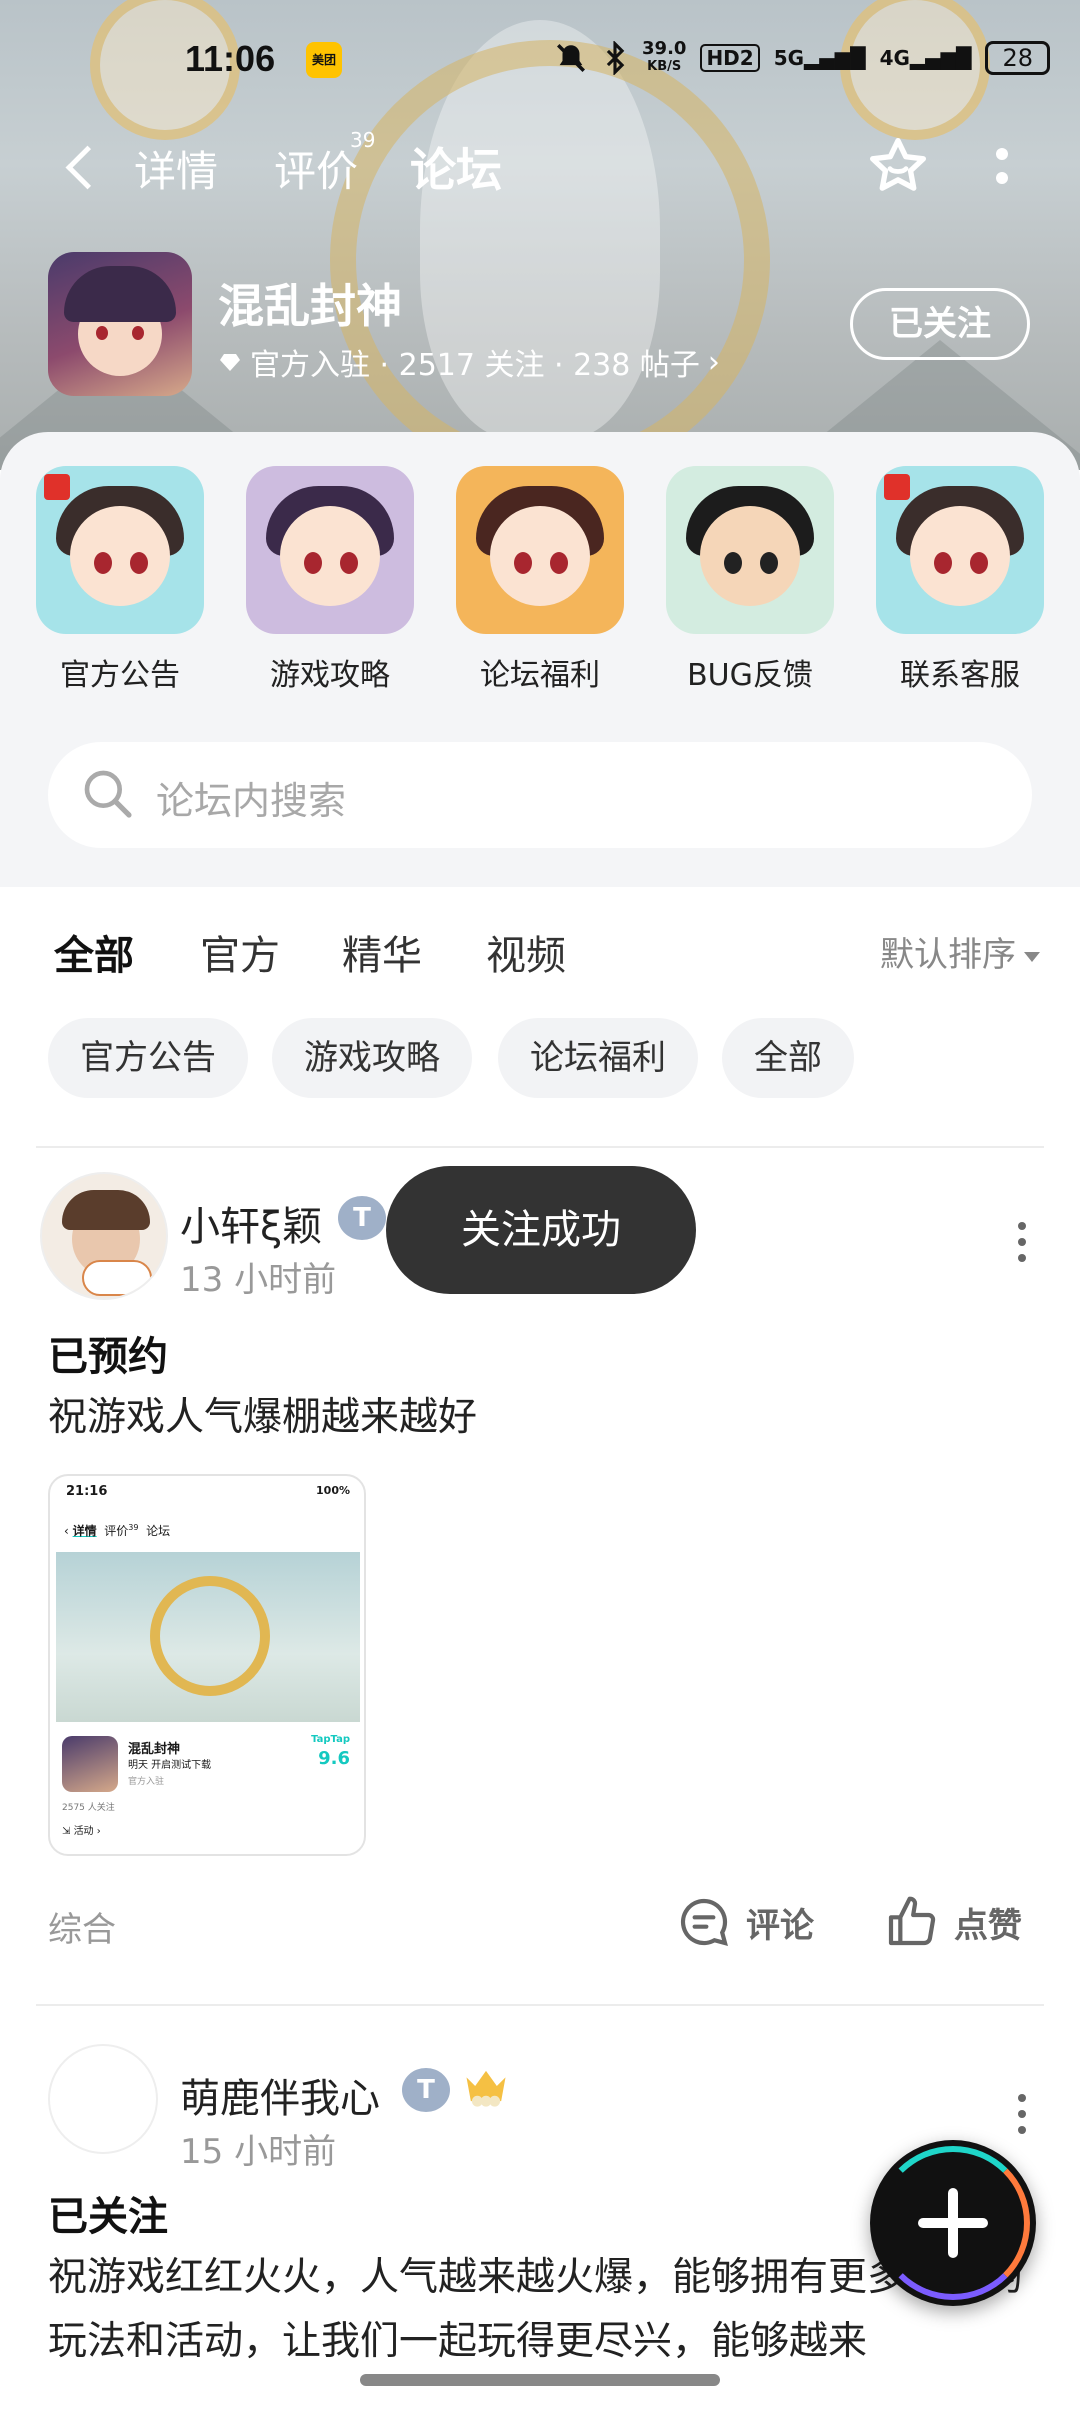 Image resolution: width=1080 pixels, height=2412 pixels. What do you see at coordinates (1017, 58) in the screenshot?
I see `battery-icon: 28` at bounding box center [1017, 58].